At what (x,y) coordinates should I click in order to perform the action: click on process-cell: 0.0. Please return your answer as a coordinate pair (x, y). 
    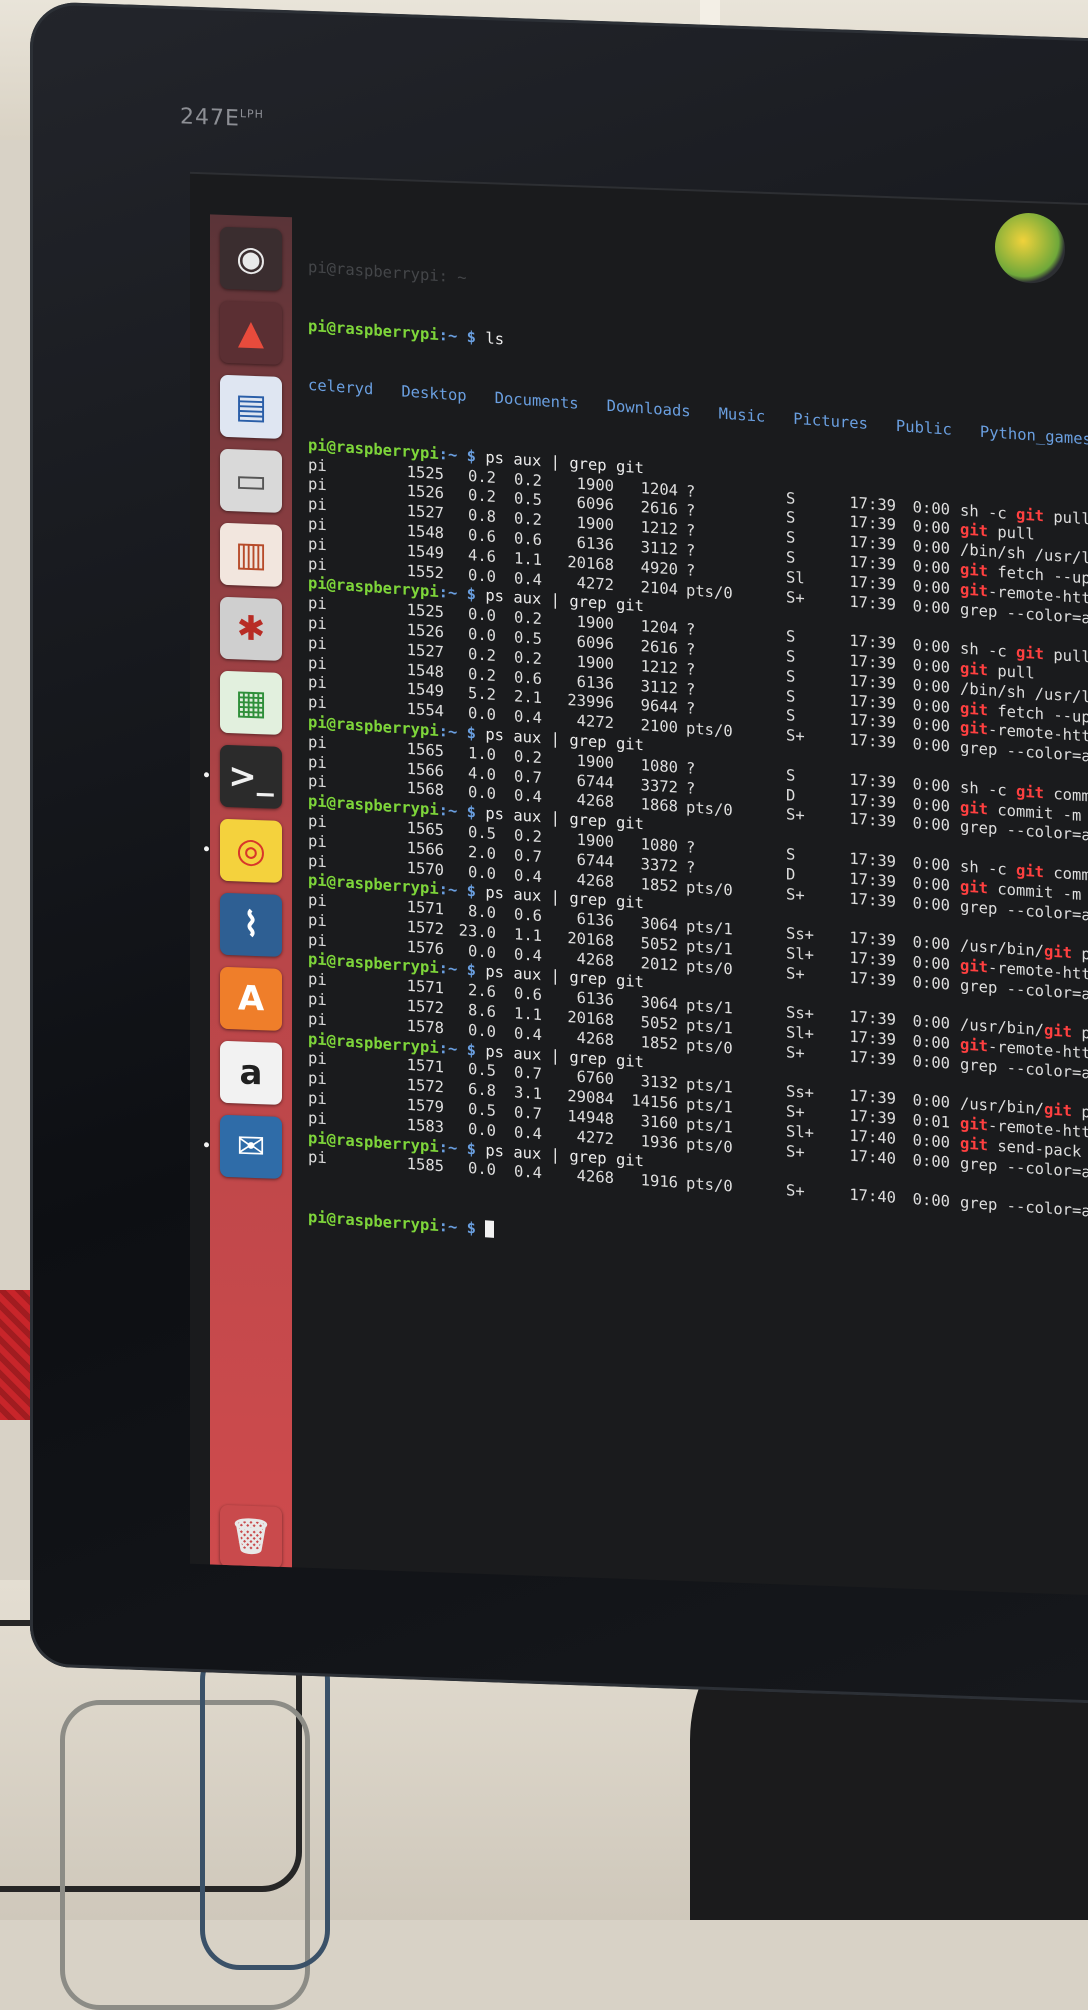
    Looking at the image, I should click on (482, 1169).